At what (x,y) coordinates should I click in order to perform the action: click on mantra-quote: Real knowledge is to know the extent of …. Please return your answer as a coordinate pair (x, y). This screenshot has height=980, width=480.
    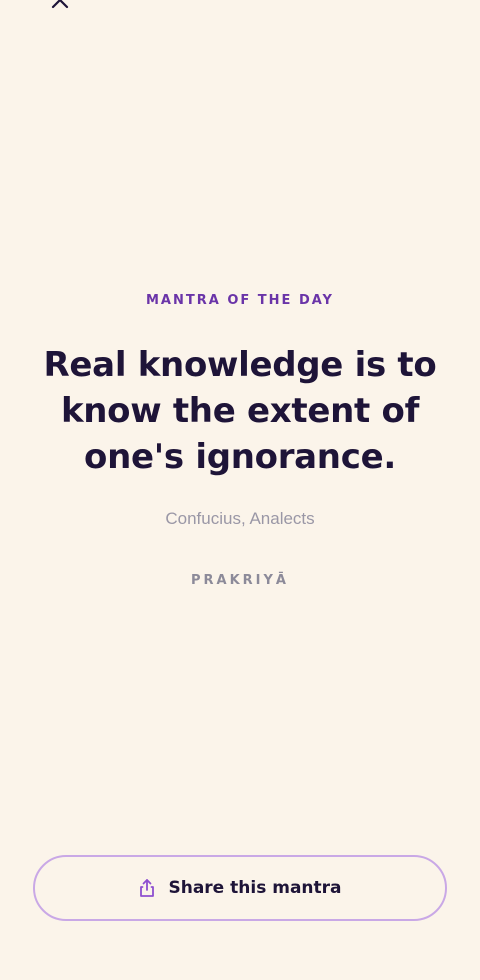
    Looking at the image, I should click on (240, 411).